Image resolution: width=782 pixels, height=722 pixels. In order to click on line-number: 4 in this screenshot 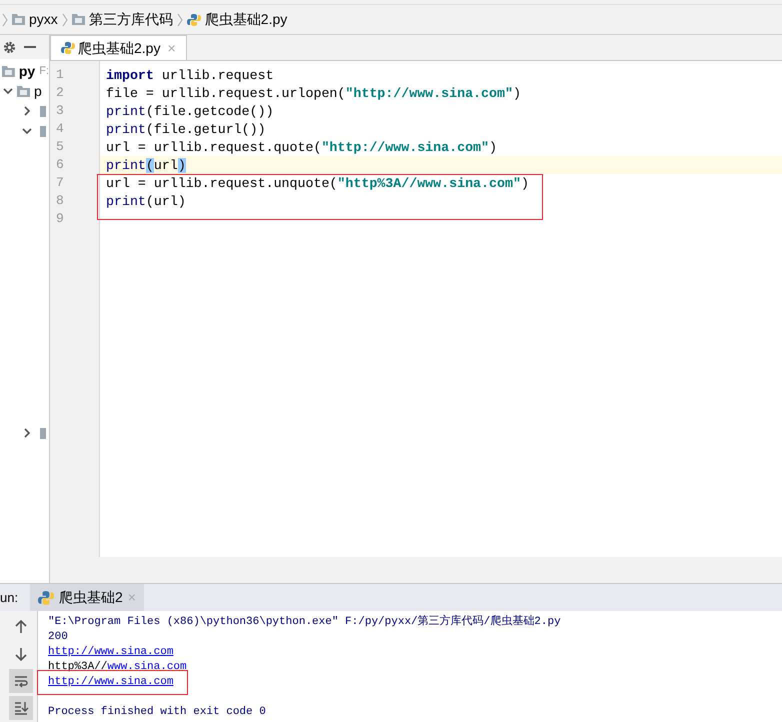, I will do `click(60, 129)`.